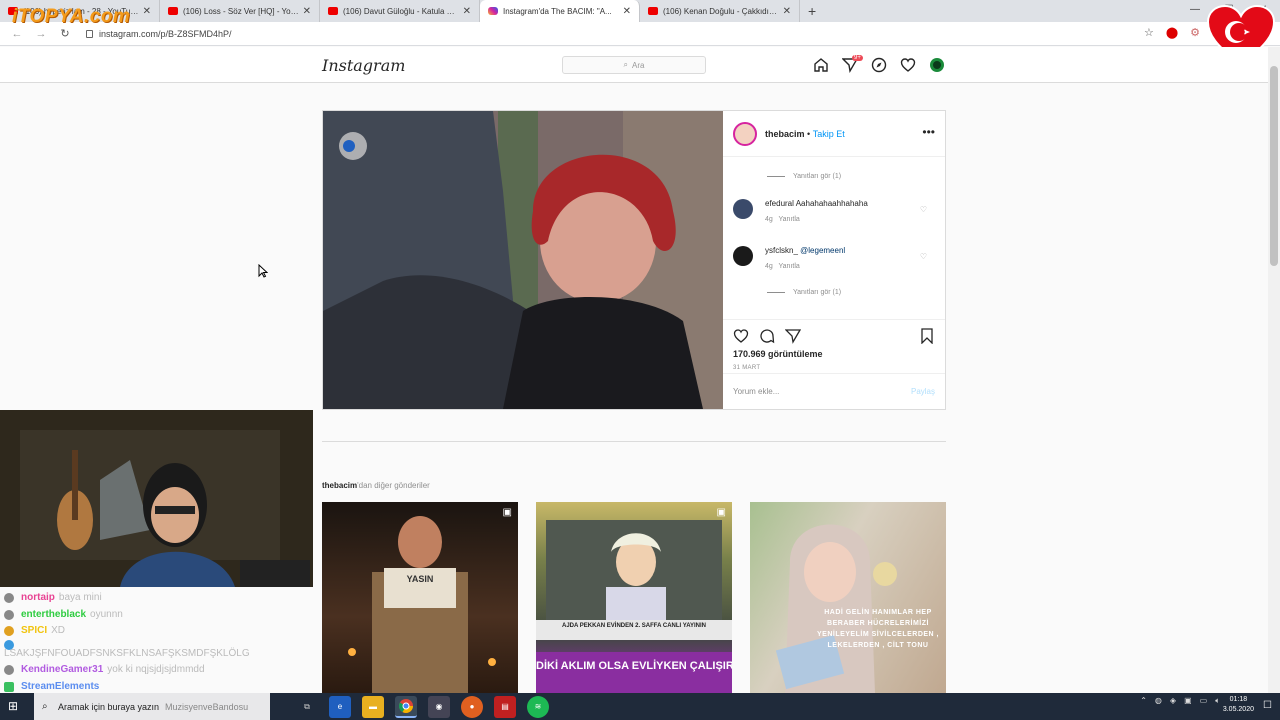  I want to click on follow-button: Takip Et, so click(829, 134).